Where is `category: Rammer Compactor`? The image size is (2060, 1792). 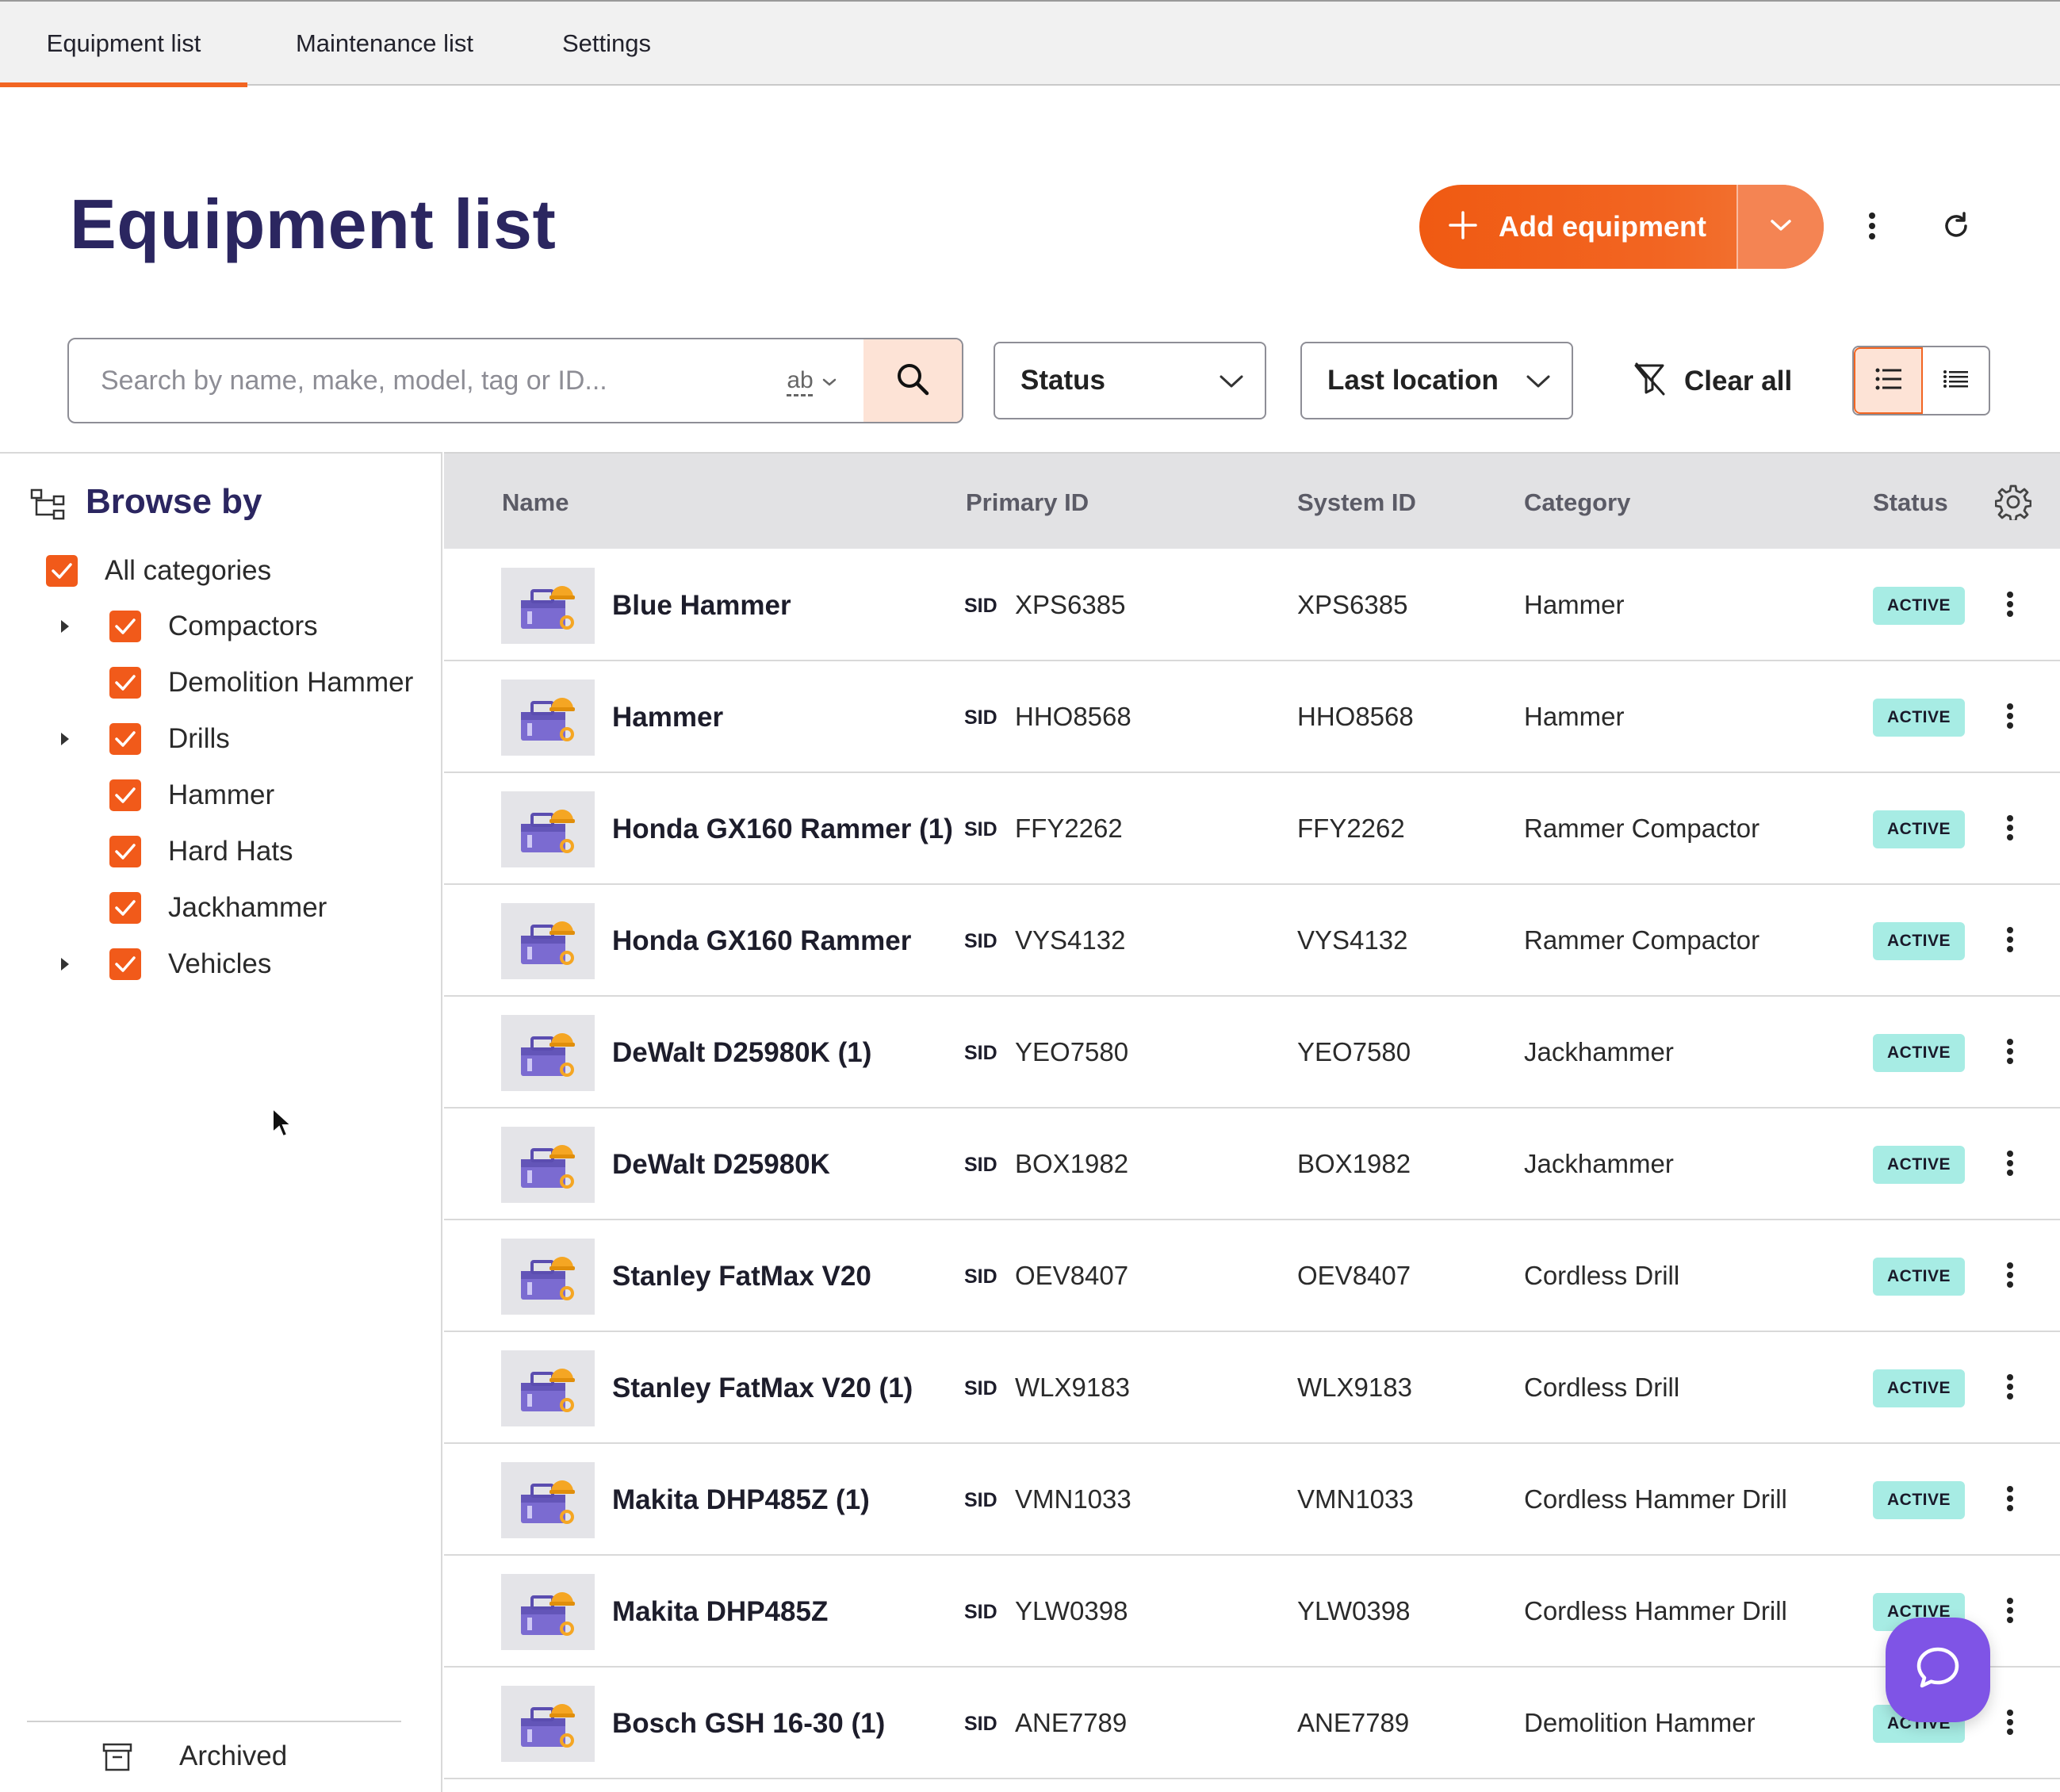
category: Rammer Compactor is located at coordinates (1642, 828).